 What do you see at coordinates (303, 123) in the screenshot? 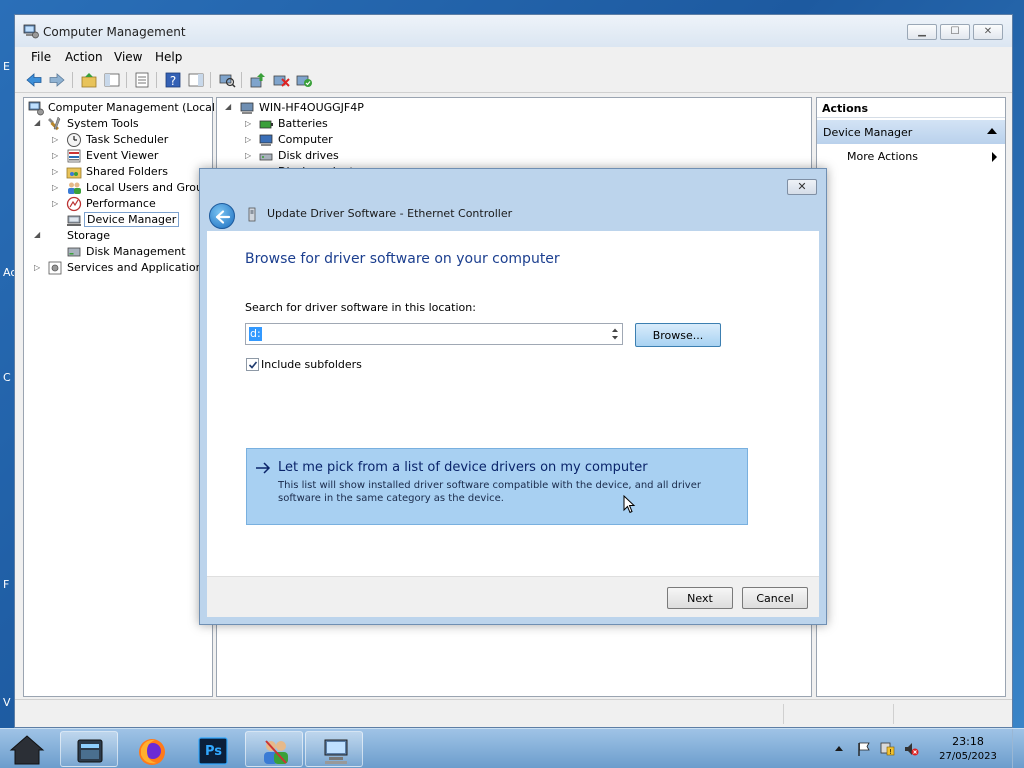
I see `device-category-label: Batteries` at bounding box center [303, 123].